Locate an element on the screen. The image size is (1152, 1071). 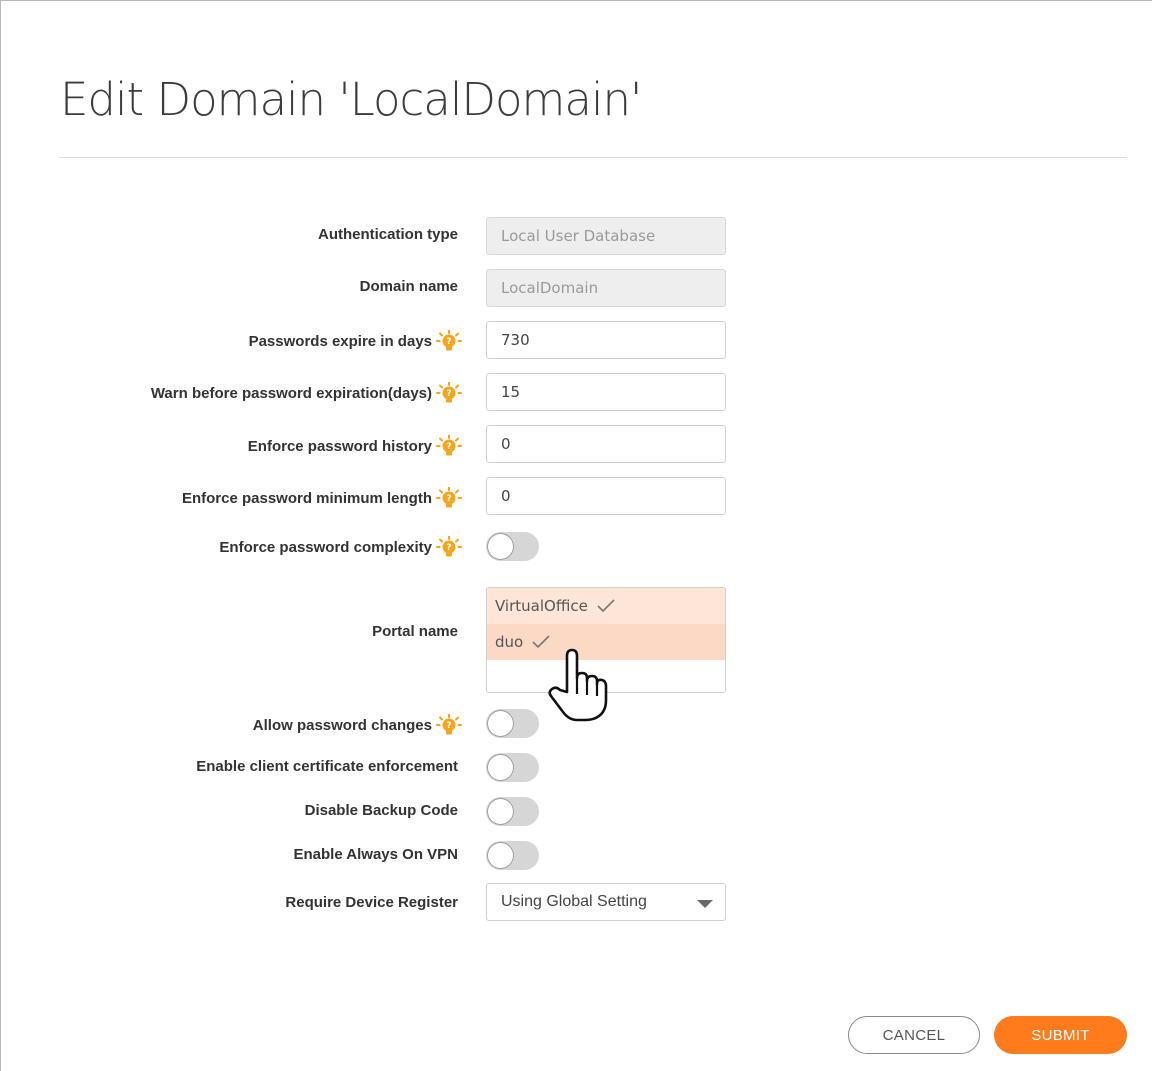
password-expire-label: Passwords expire in days is located at coordinates (340, 341).